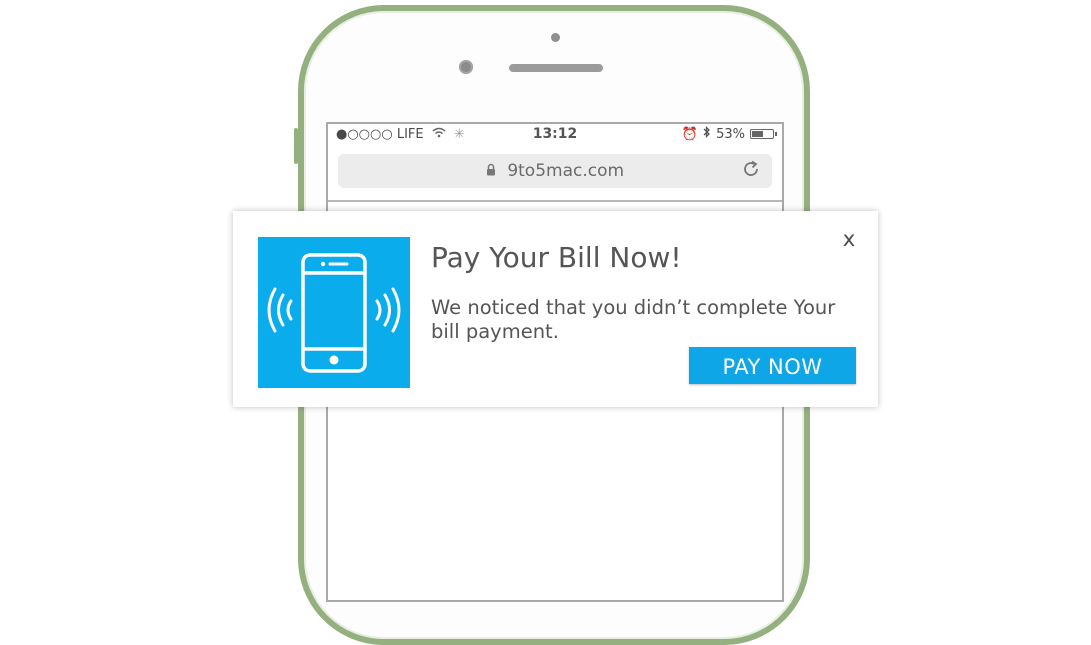 The image size is (1091, 645). I want to click on address-bar: 9to5mac.com, so click(555, 171).